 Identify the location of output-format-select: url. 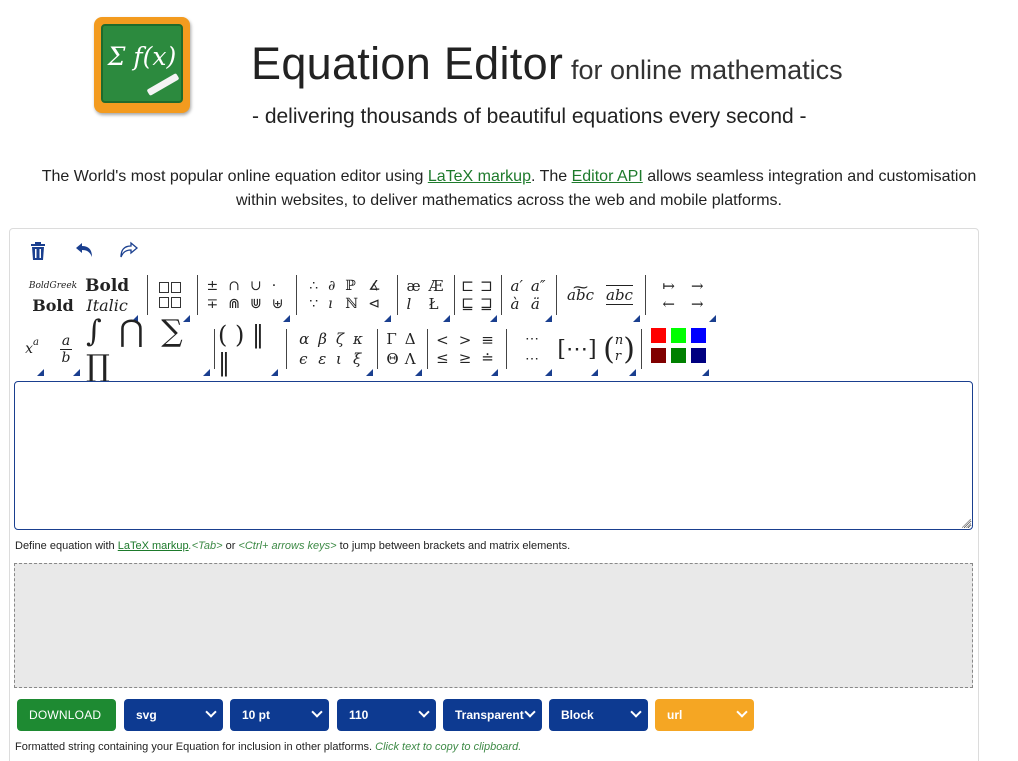
(704, 715).